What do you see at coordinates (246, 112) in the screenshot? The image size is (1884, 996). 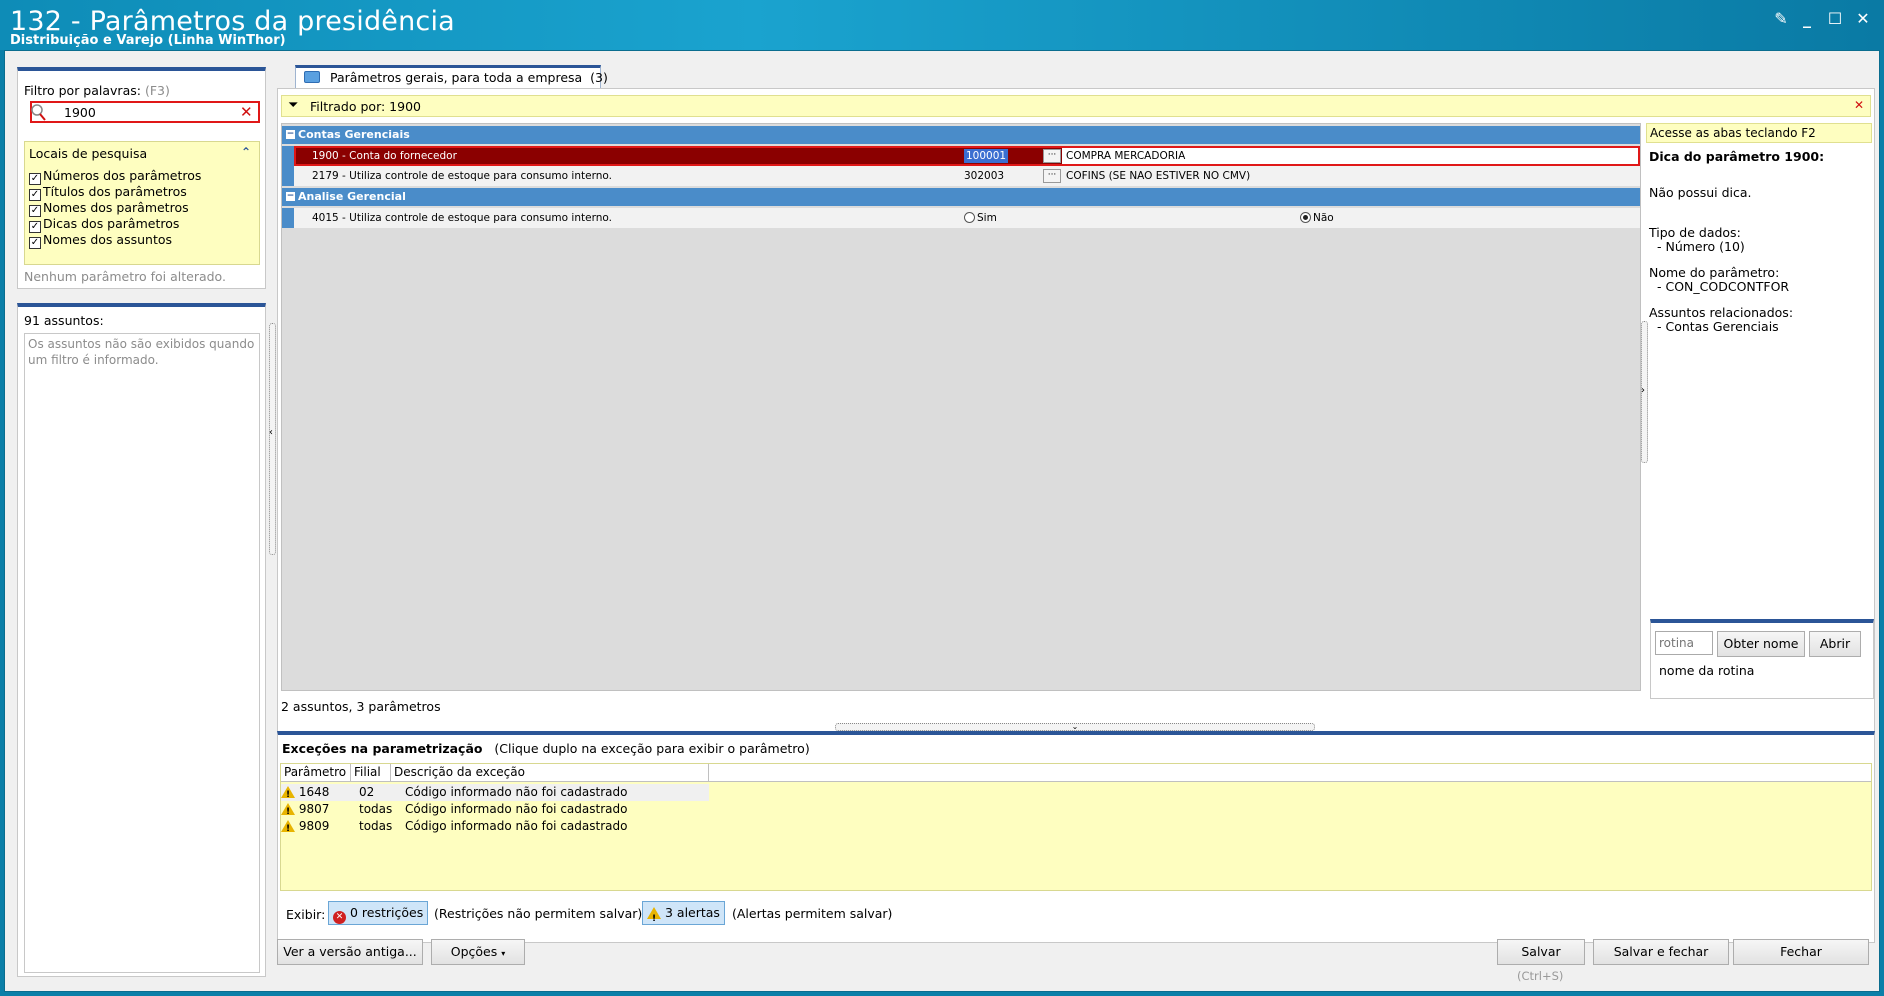 I see `clear-icon: ✕` at bounding box center [246, 112].